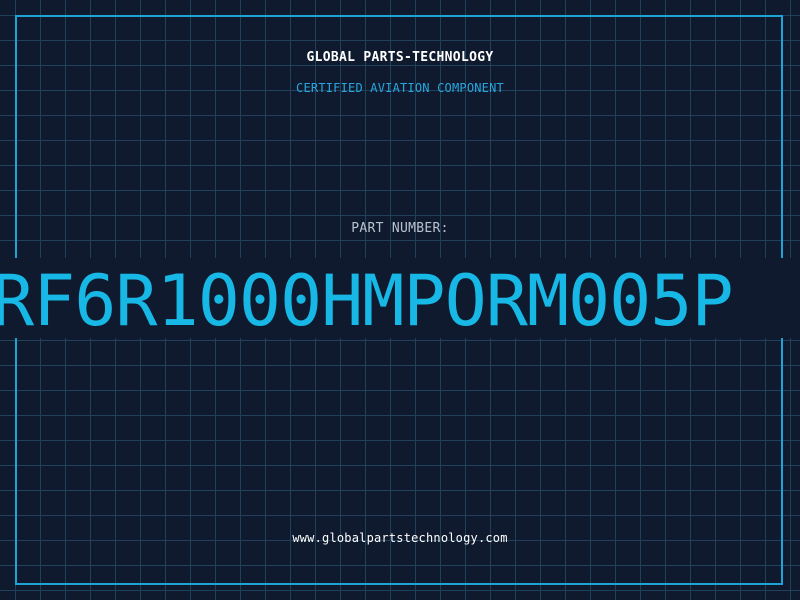  What do you see at coordinates (400, 538) in the screenshot?
I see `website-url: www.globalpartstechnology.com` at bounding box center [400, 538].